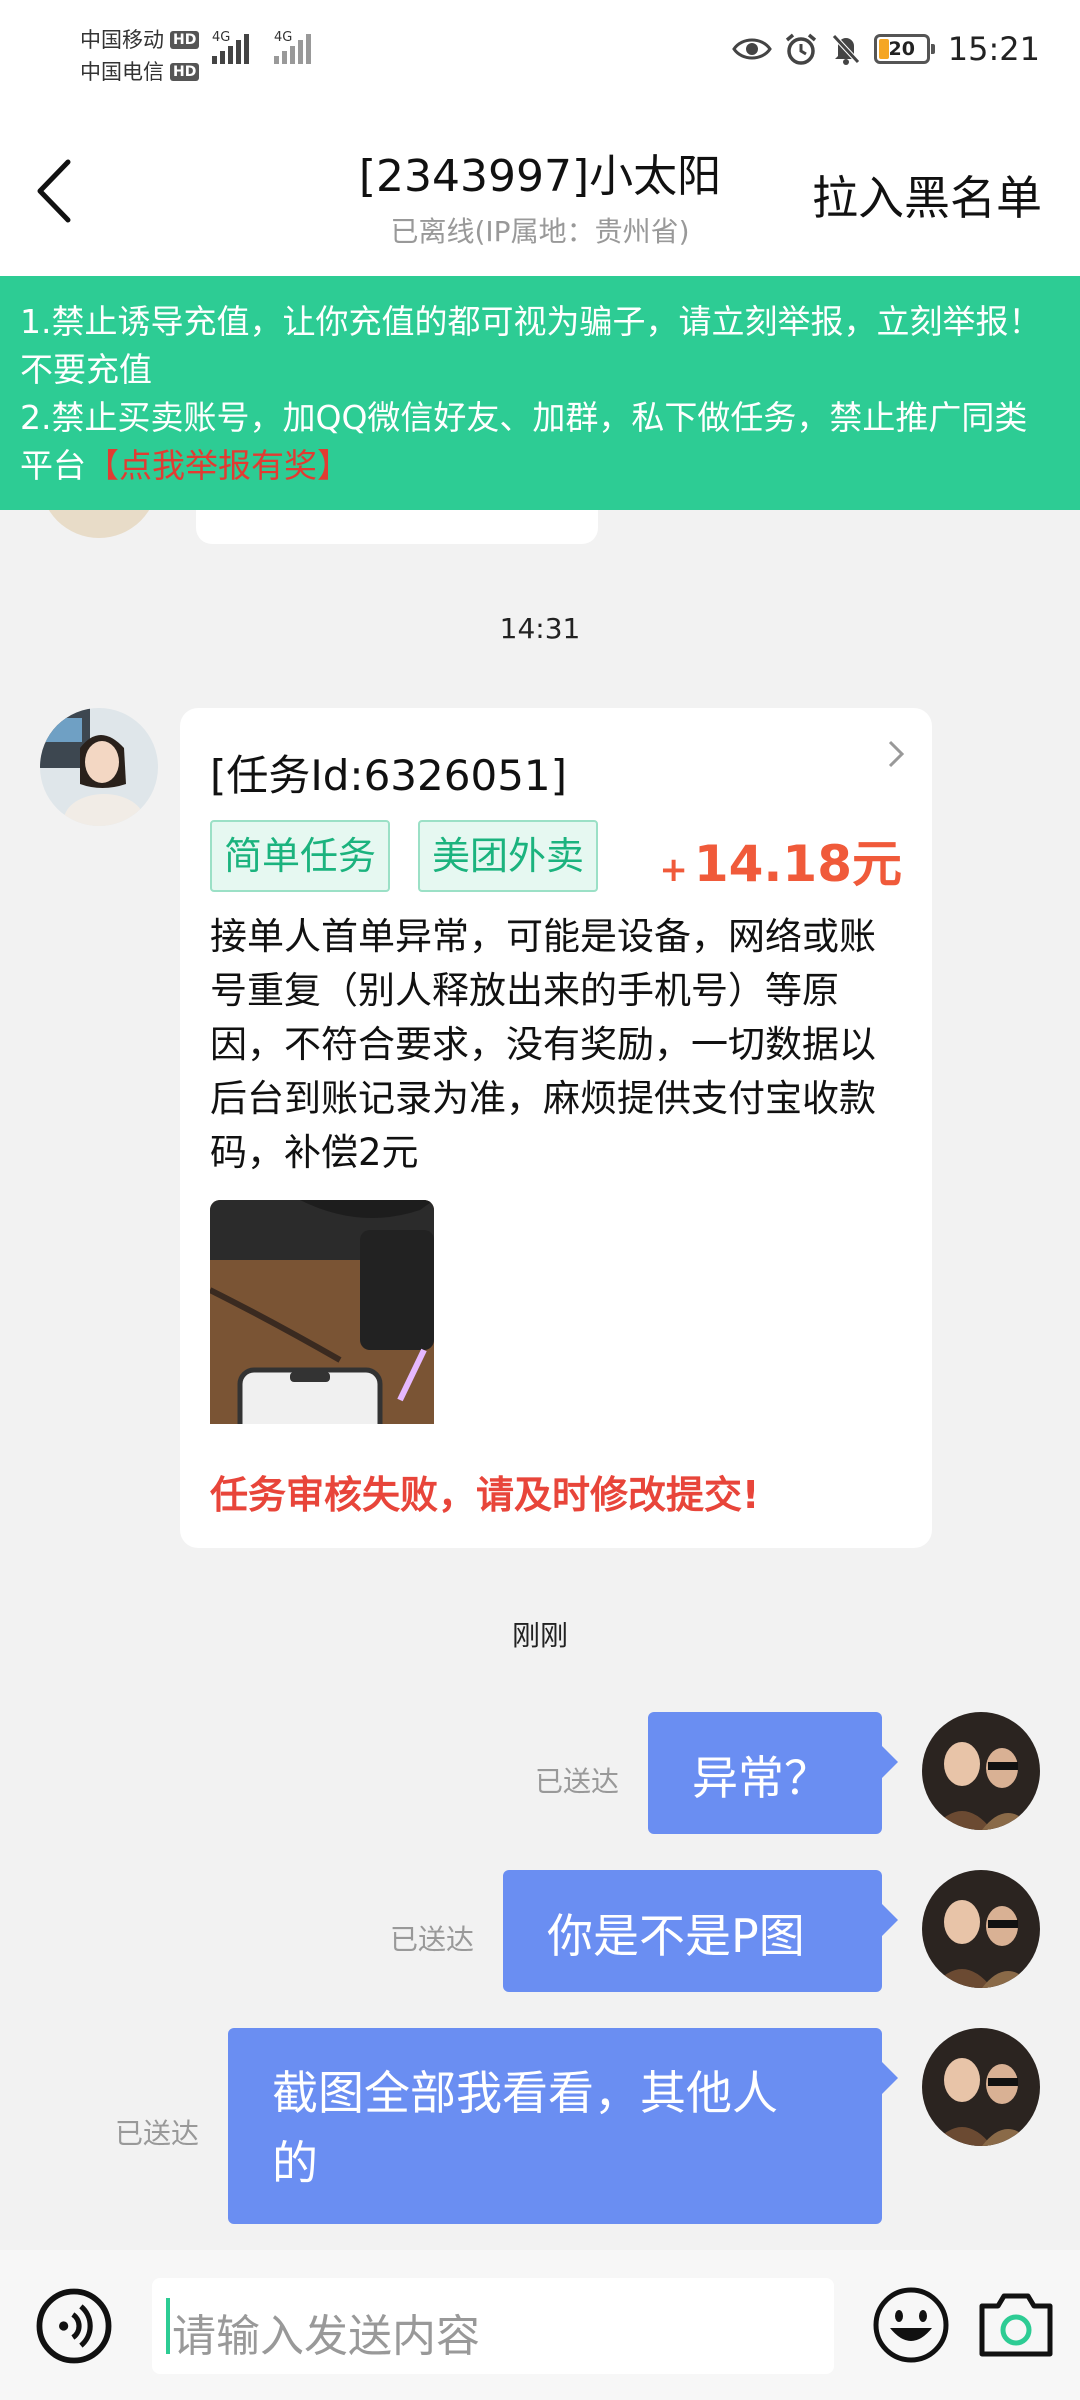  What do you see at coordinates (539, 1635) in the screenshot?
I see `message-timestamp: 刚刚` at bounding box center [539, 1635].